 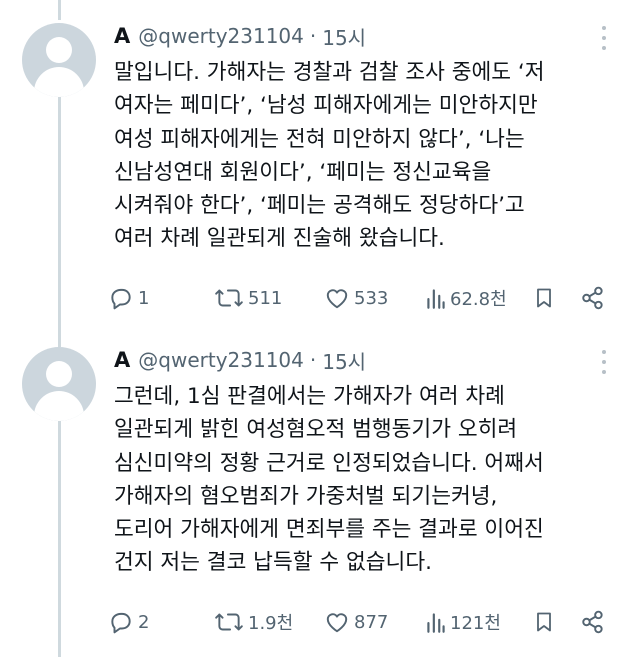 I want to click on retweet-button: 511, so click(x=248, y=298).